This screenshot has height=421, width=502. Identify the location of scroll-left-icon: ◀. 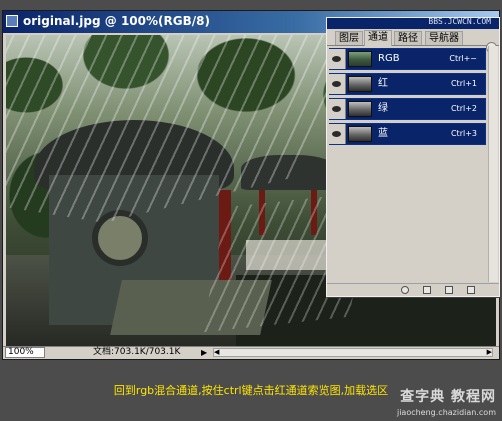
(216, 352).